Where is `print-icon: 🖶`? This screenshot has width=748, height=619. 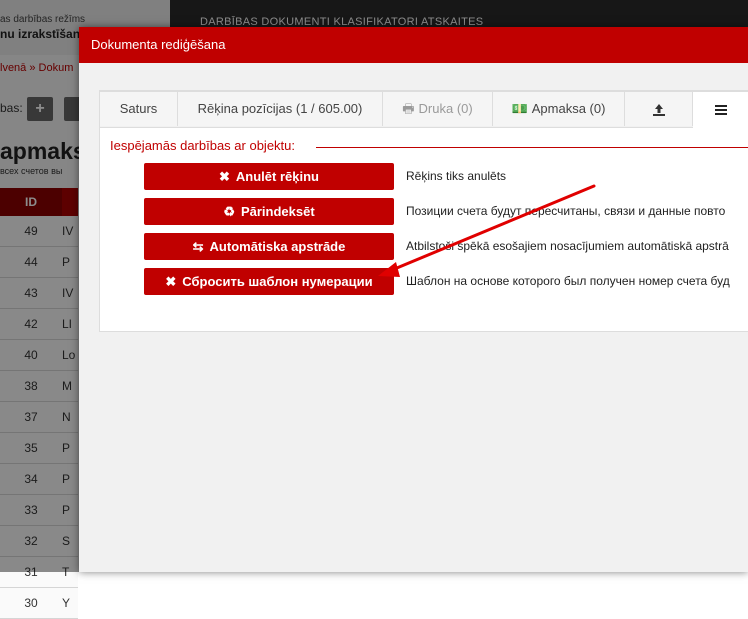 print-icon: 🖶 is located at coordinates (408, 108).